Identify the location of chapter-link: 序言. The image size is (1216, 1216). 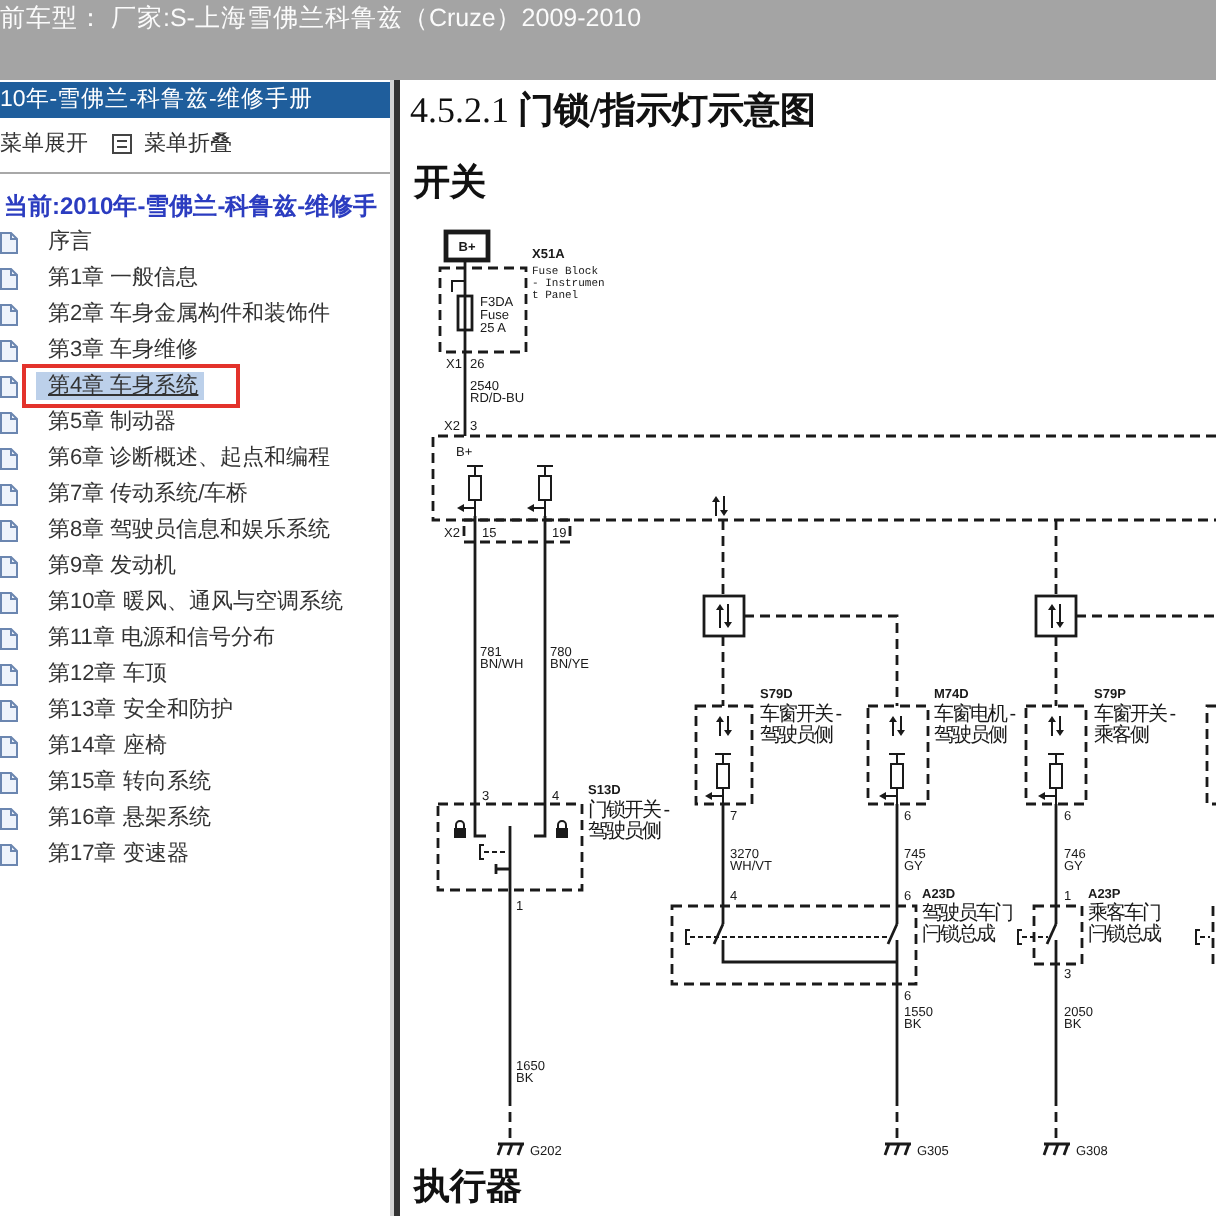
(67, 242).